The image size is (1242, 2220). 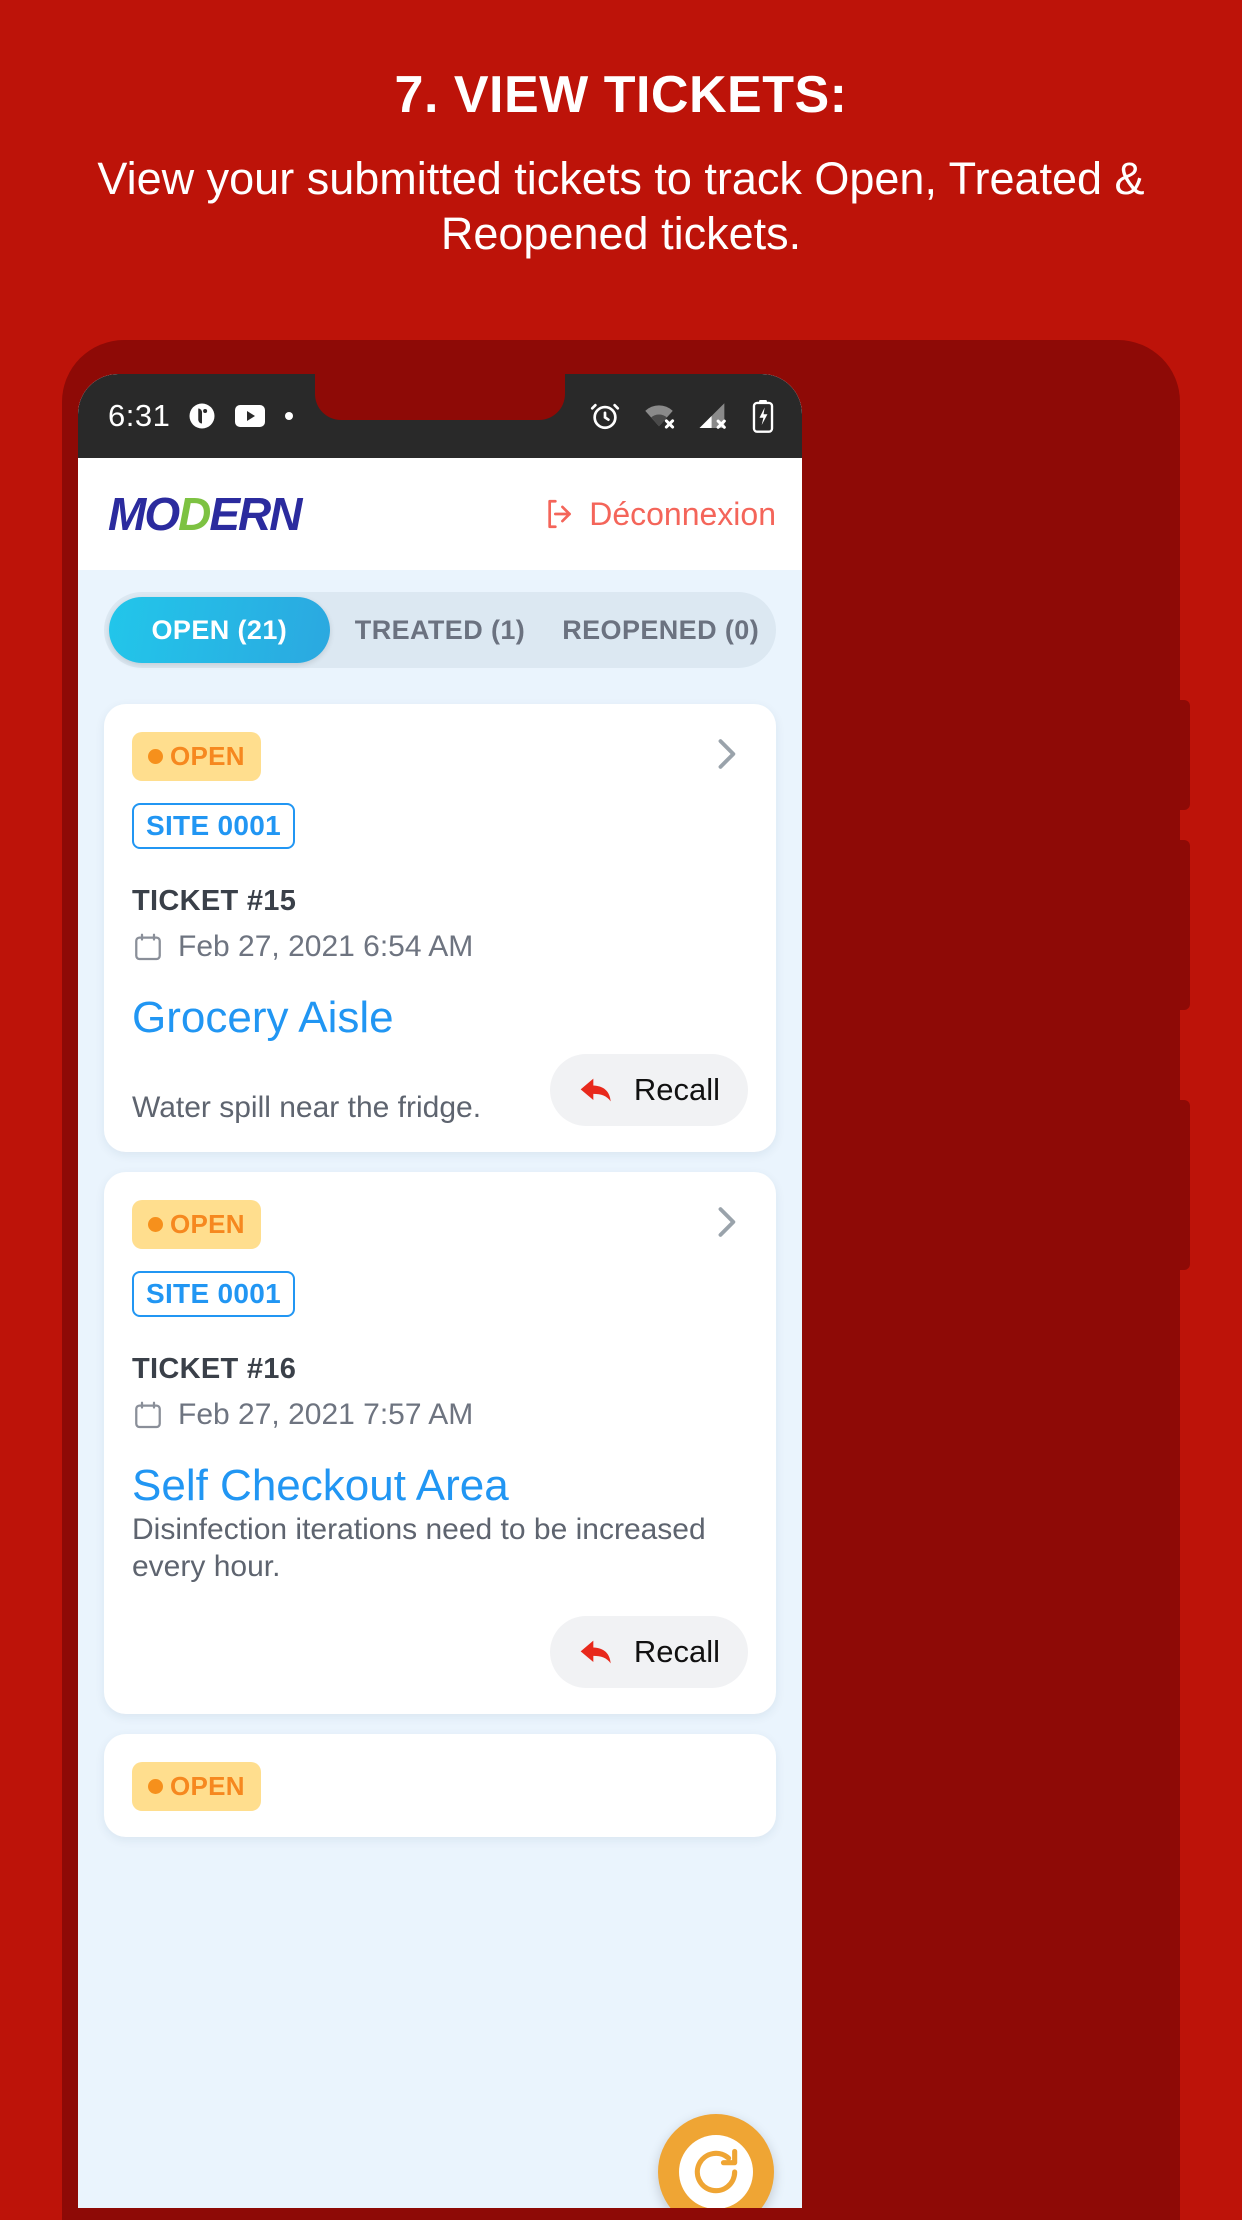 I want to click on alarm-icon, so click(x=605, y=416).